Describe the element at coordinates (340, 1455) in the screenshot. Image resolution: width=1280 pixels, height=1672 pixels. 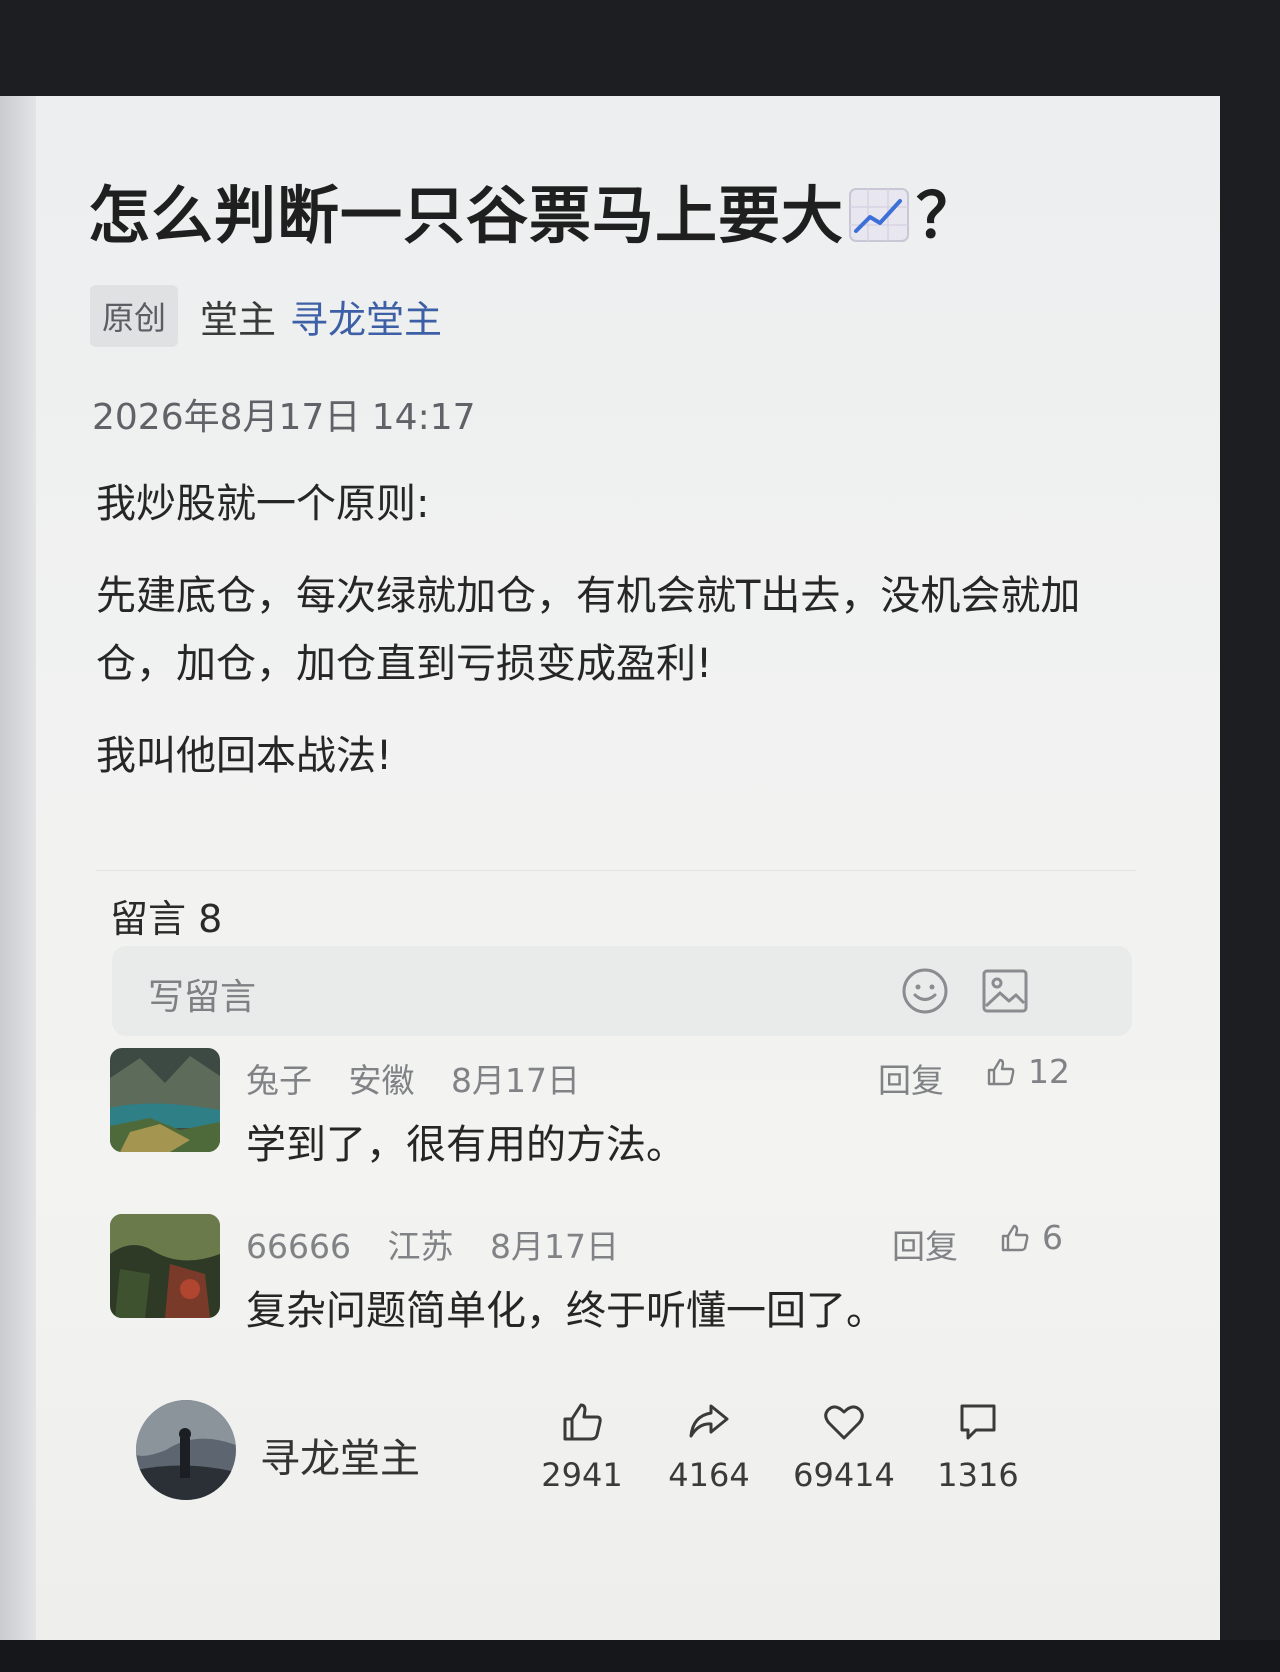
I see `account-name: 寻龙堂主` at that location.